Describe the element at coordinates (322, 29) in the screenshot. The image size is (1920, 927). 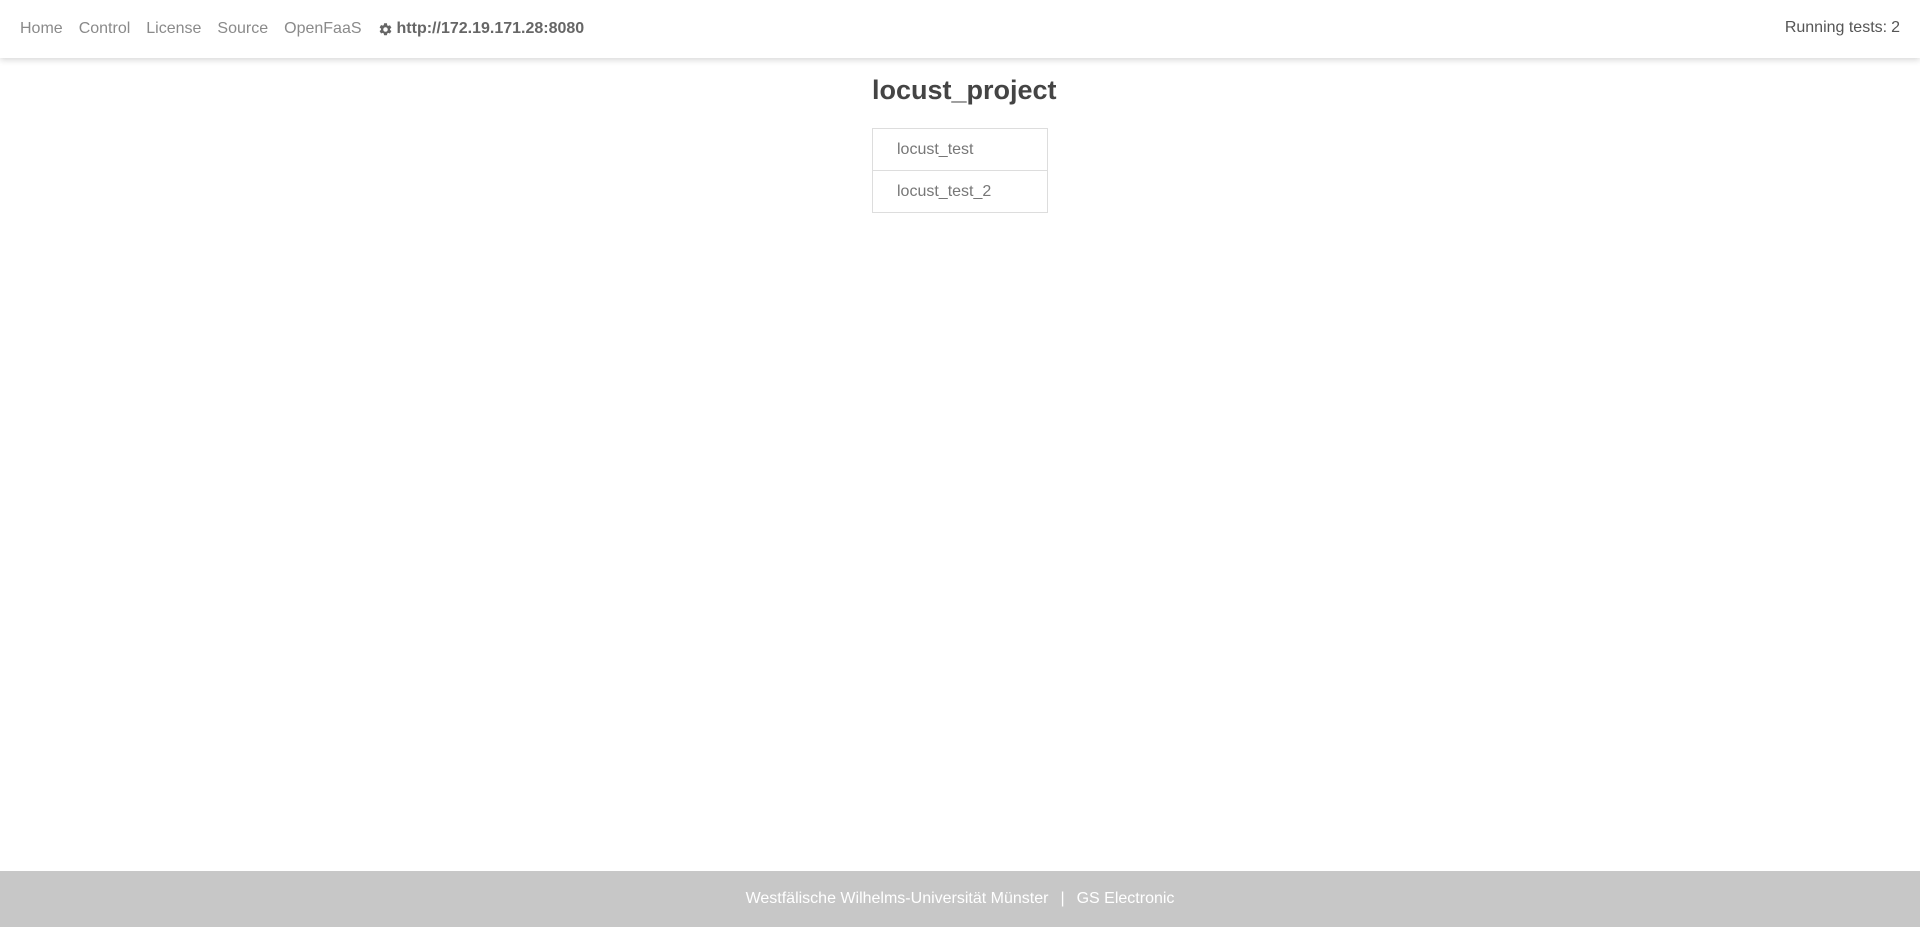
I see `nav-link-openfaas: OpenFaaS` at that location.